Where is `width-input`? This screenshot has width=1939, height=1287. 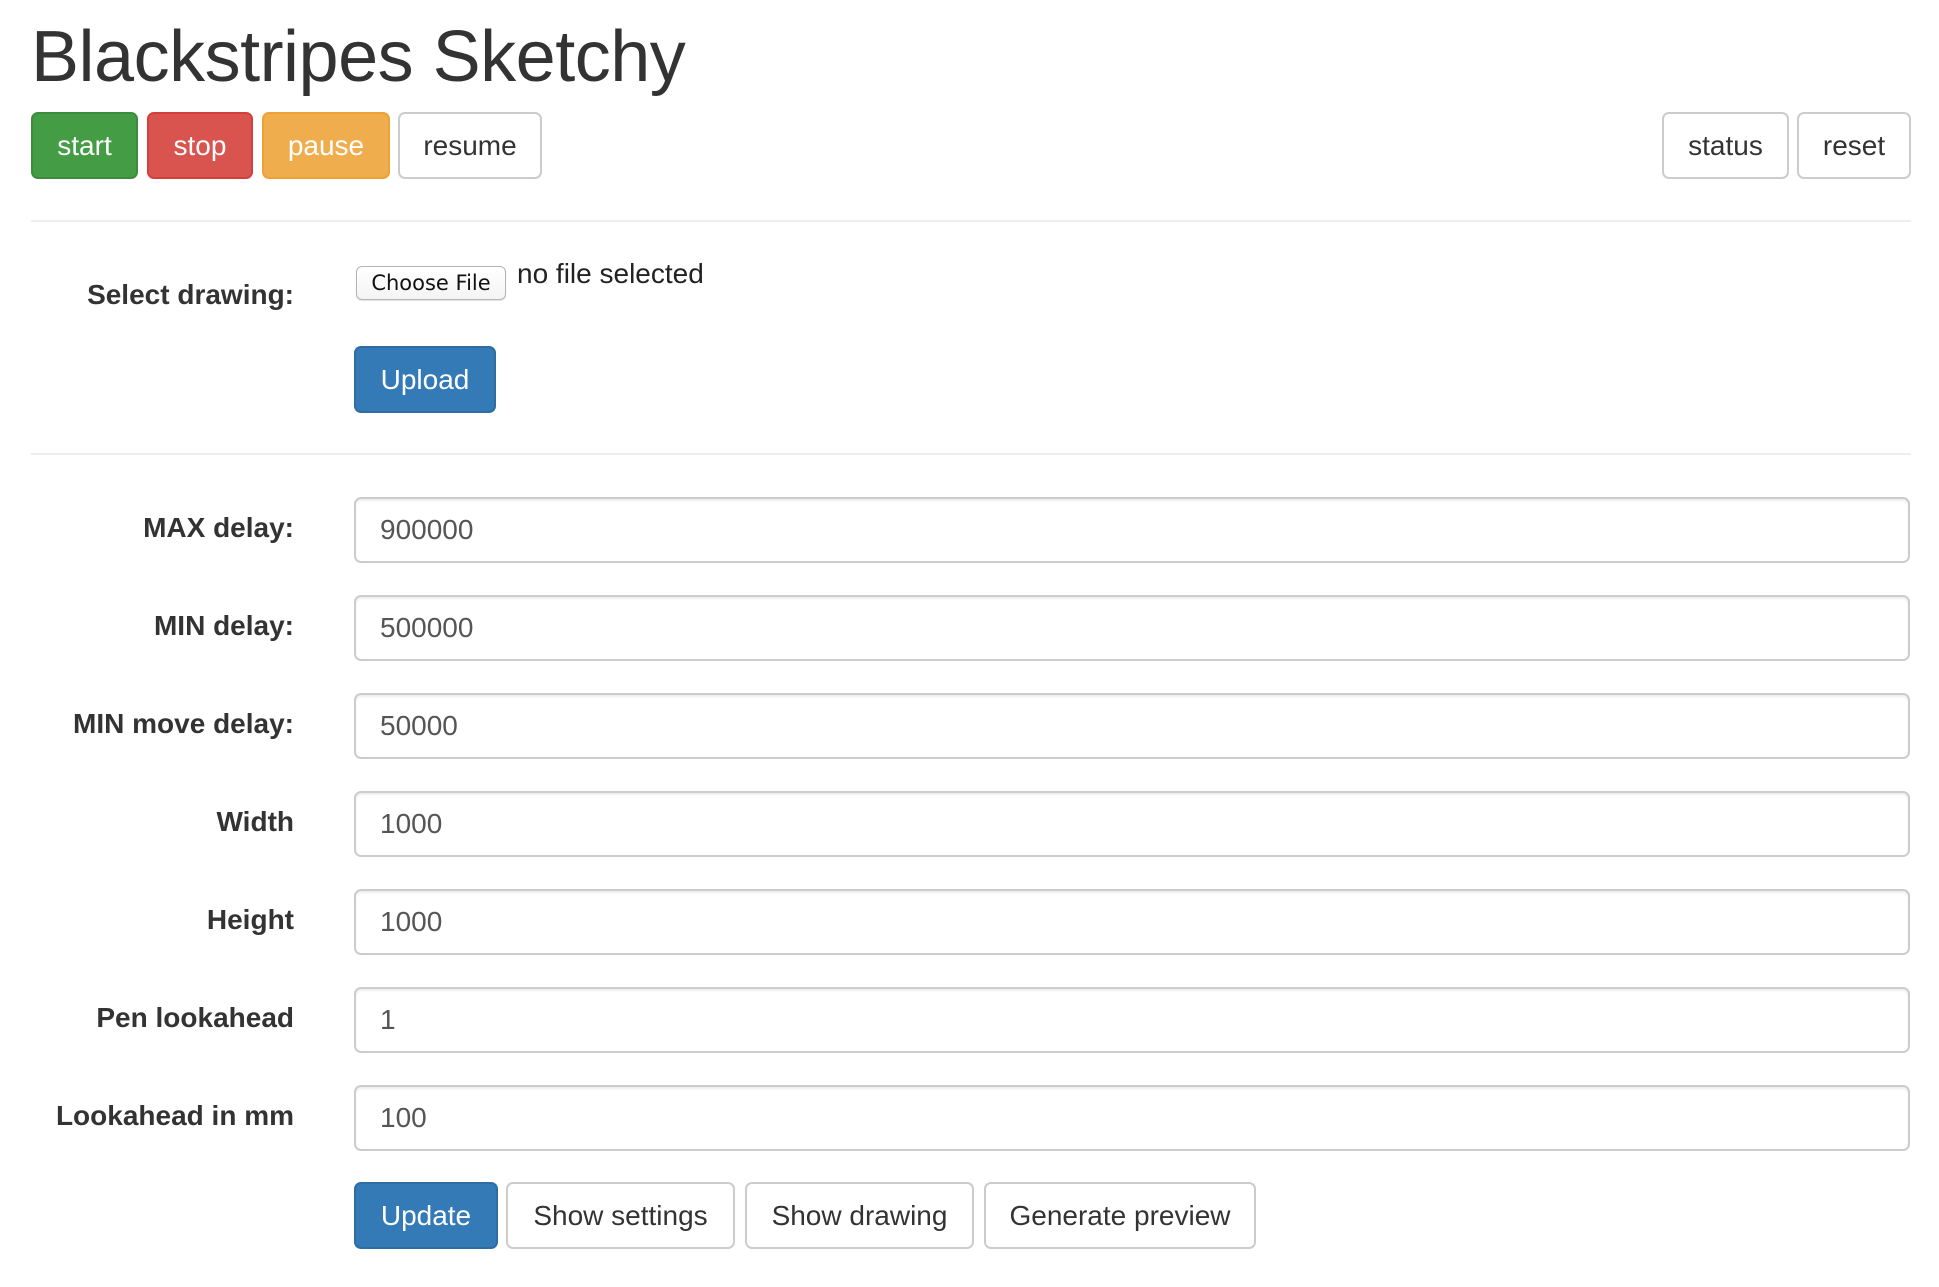
width-input is located at coordinates (1132, 824).